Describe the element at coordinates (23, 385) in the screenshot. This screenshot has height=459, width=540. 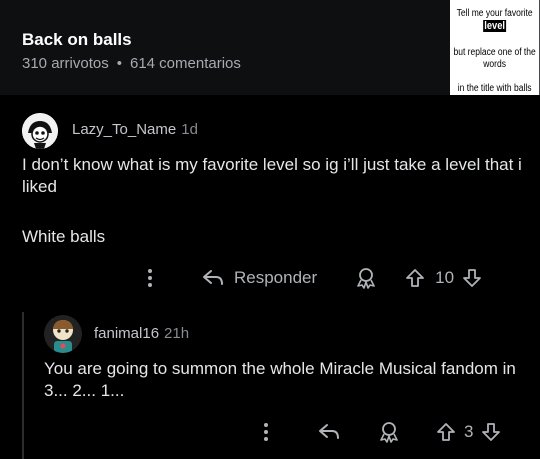
I see `thread-line` at that location.